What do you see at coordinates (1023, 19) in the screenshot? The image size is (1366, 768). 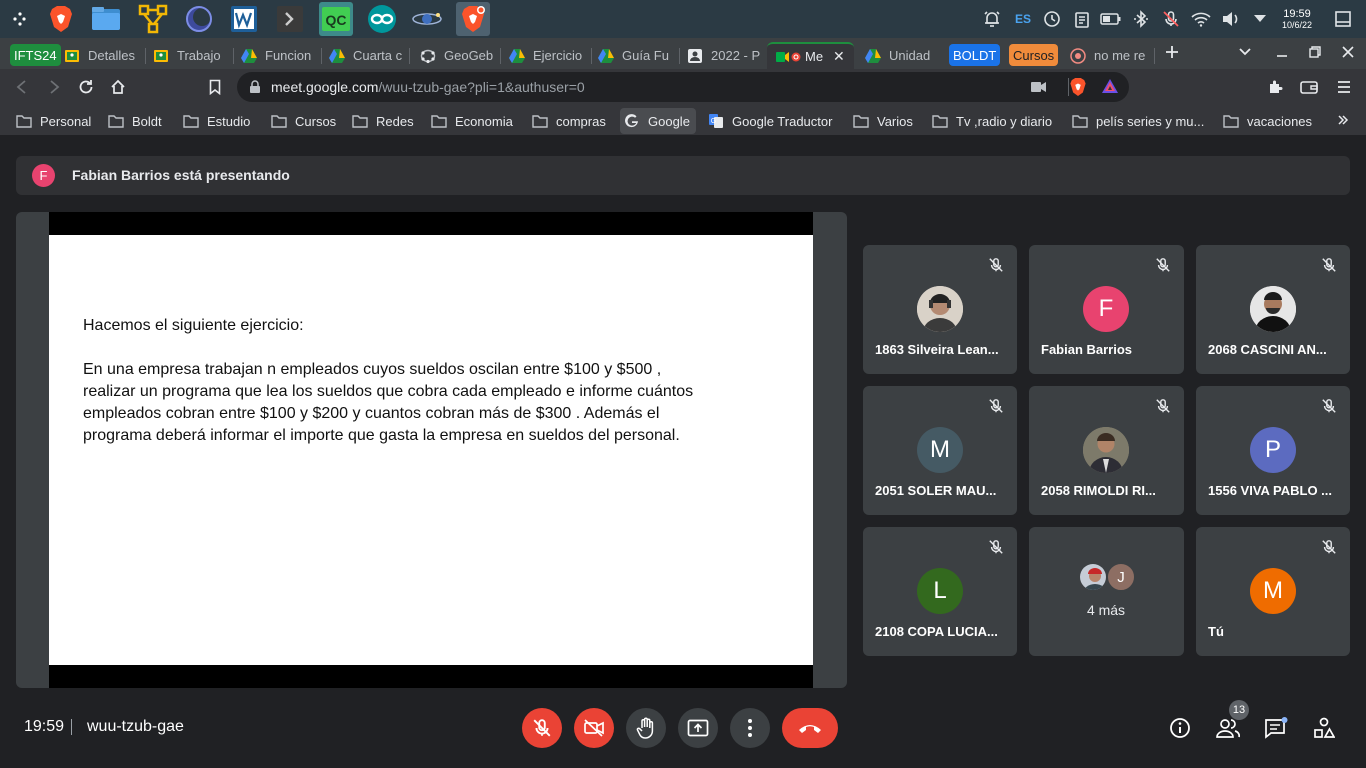 I see `keyboard-language: ES` at bounding box center [1023, 19].